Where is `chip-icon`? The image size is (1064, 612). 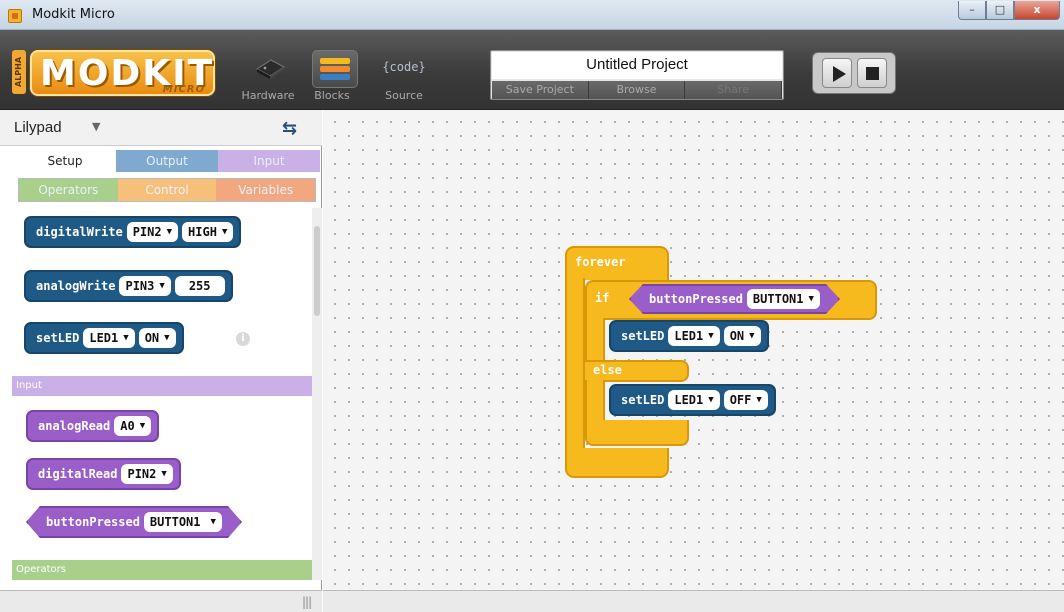
chip-icon is located at coordinates (270, 69).